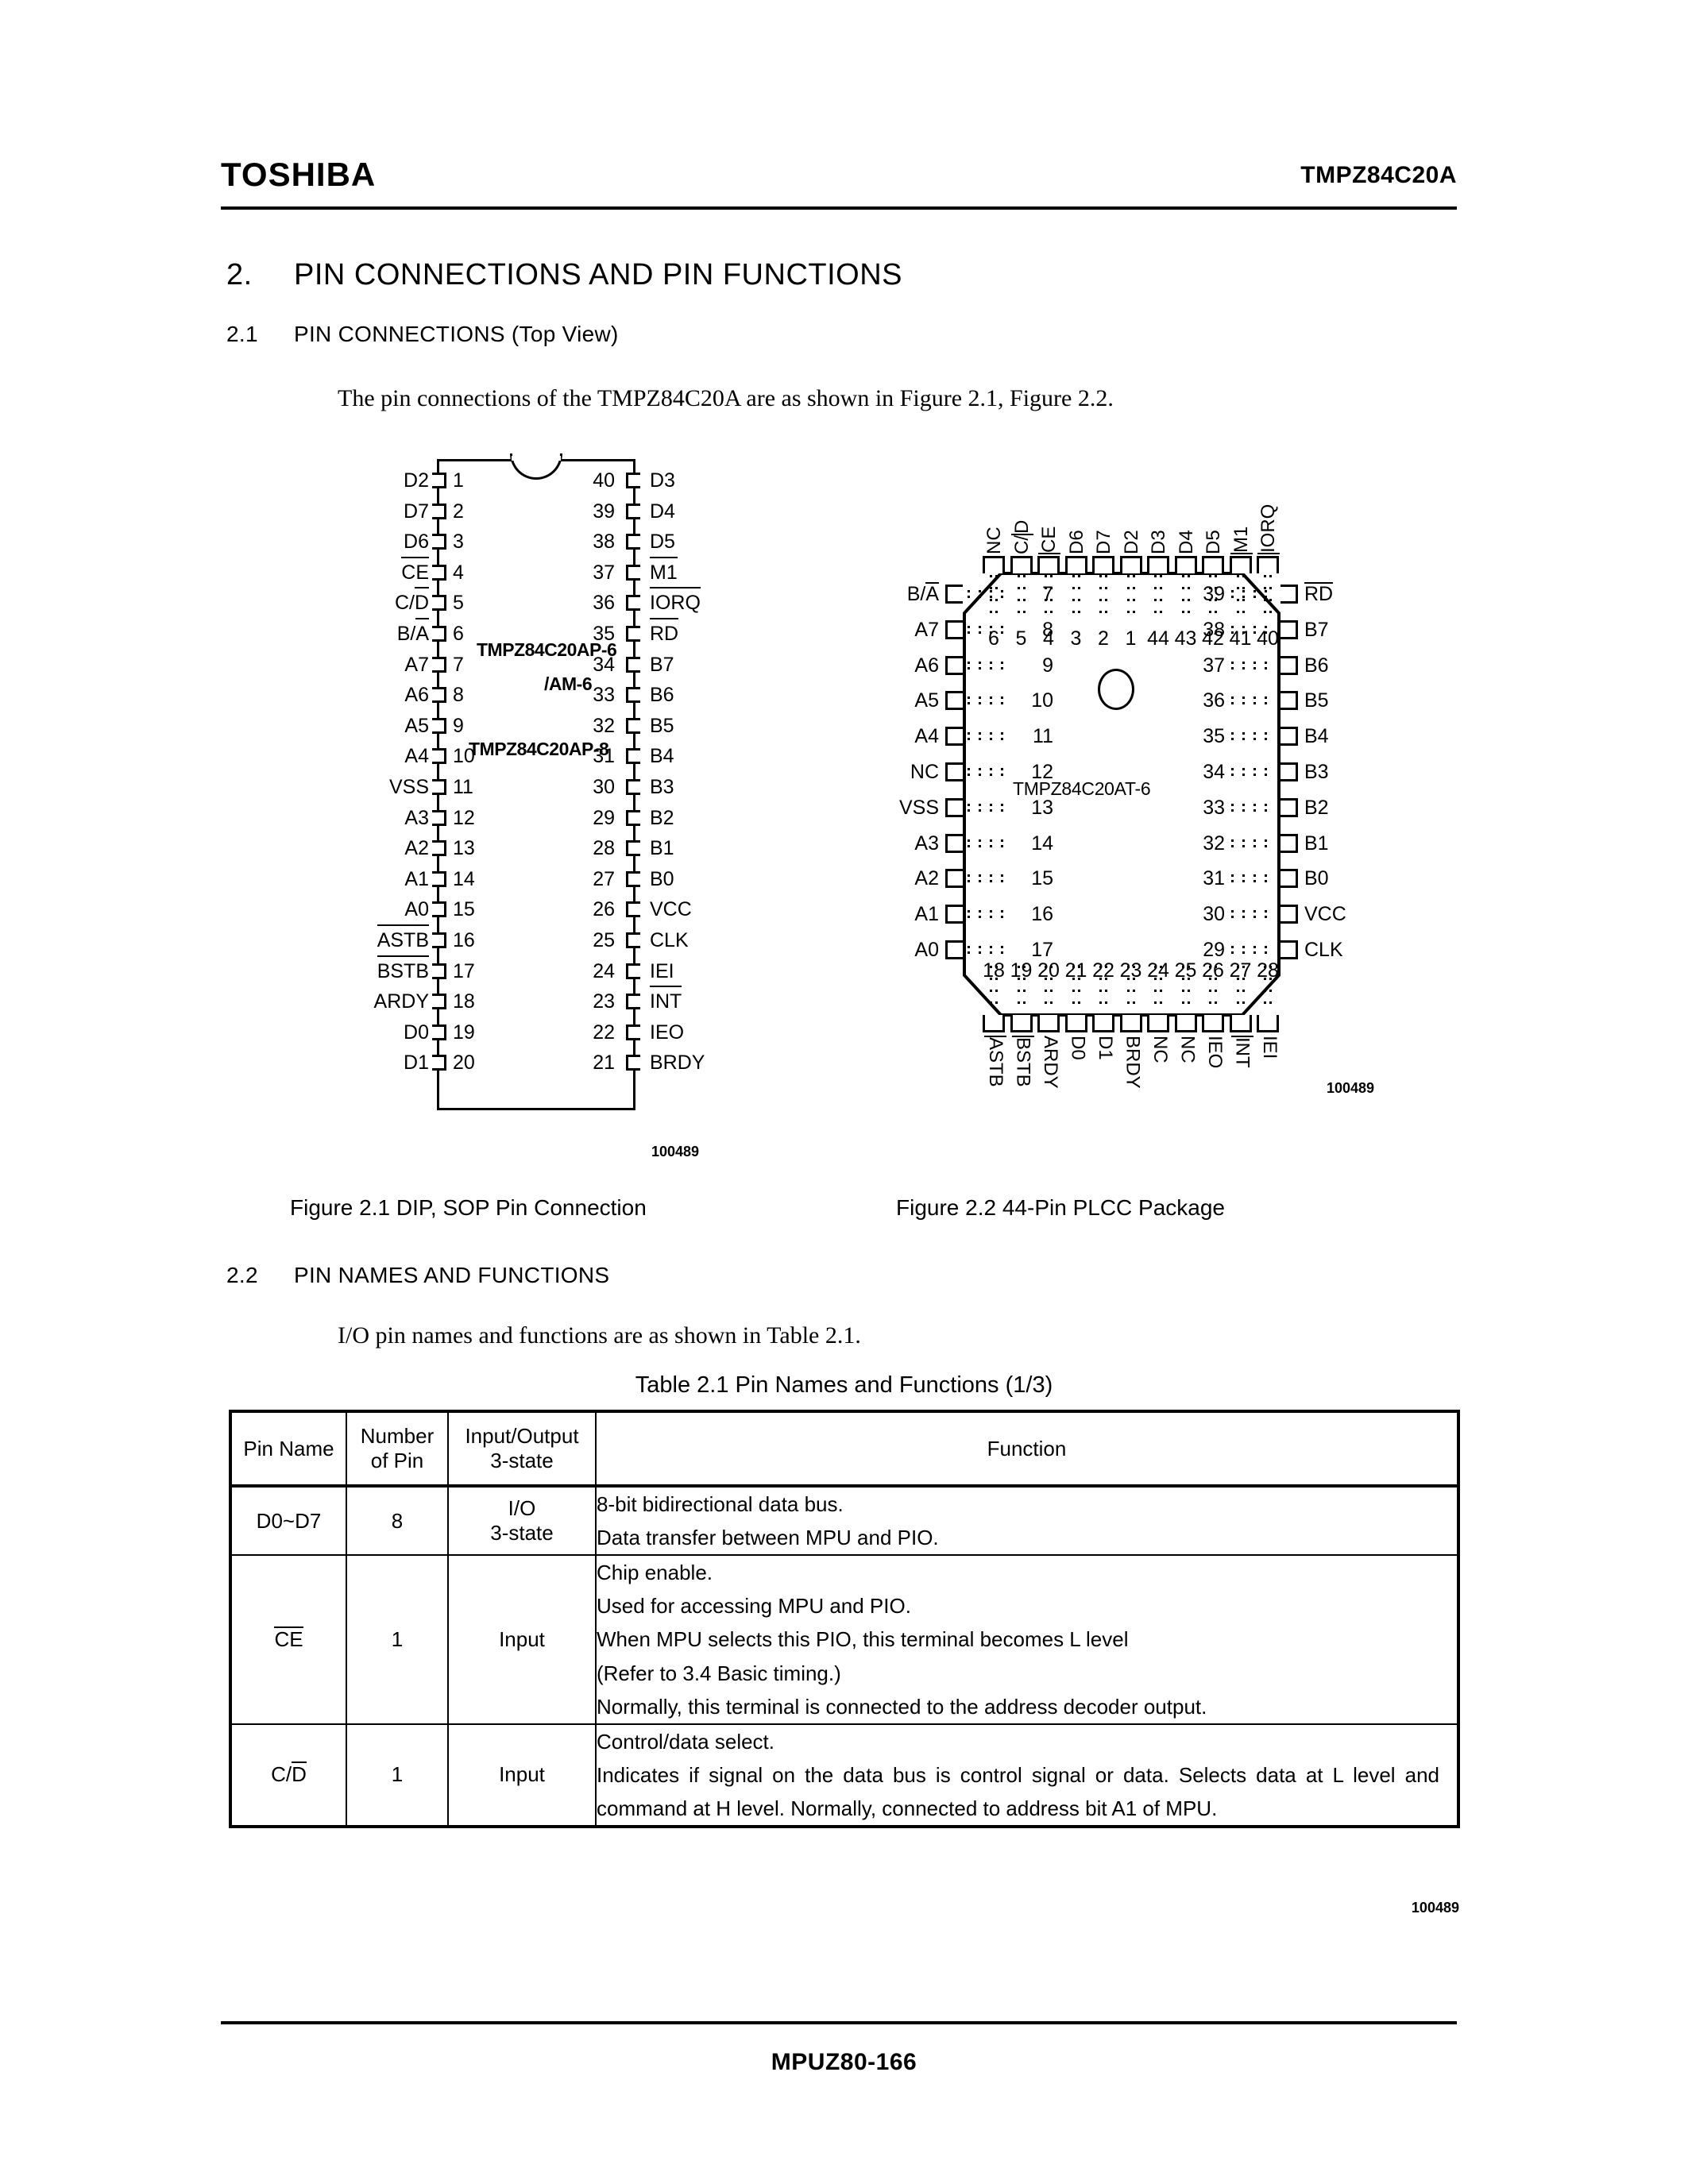 The width and height of the screenshot is (1688, 2184). What do you see at coordinates (927, 736) in the screenshot?
I see `plcc-left-pin-label: A4` at bounding box center [927, 736].